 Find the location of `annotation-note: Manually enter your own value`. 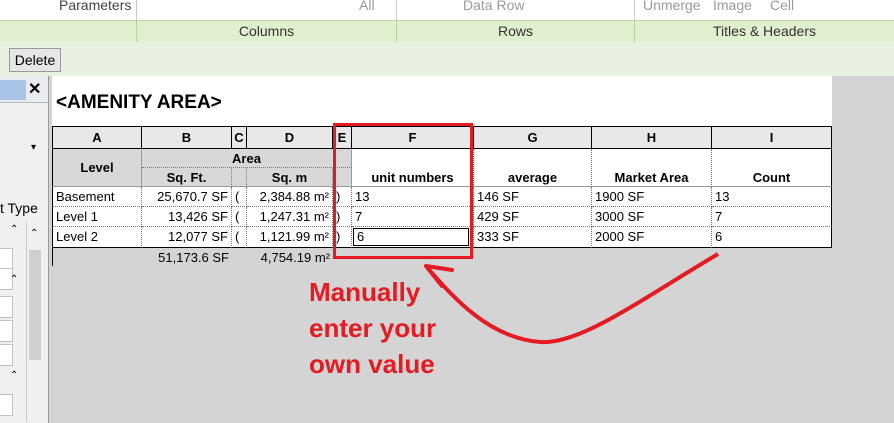

annotation-note: Manually enter your own value is located at coordinates (394, 328).